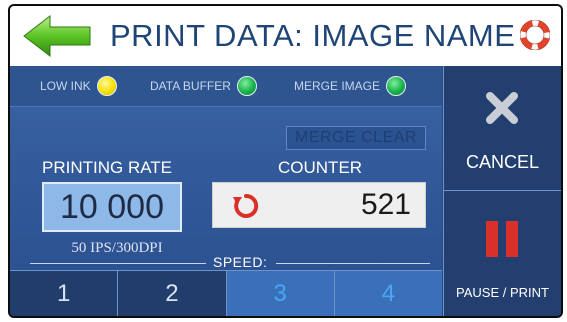  Describe the element at coordinates (502, 128) in the screenshot. I see `cancel-button: CANCEL` at that location.